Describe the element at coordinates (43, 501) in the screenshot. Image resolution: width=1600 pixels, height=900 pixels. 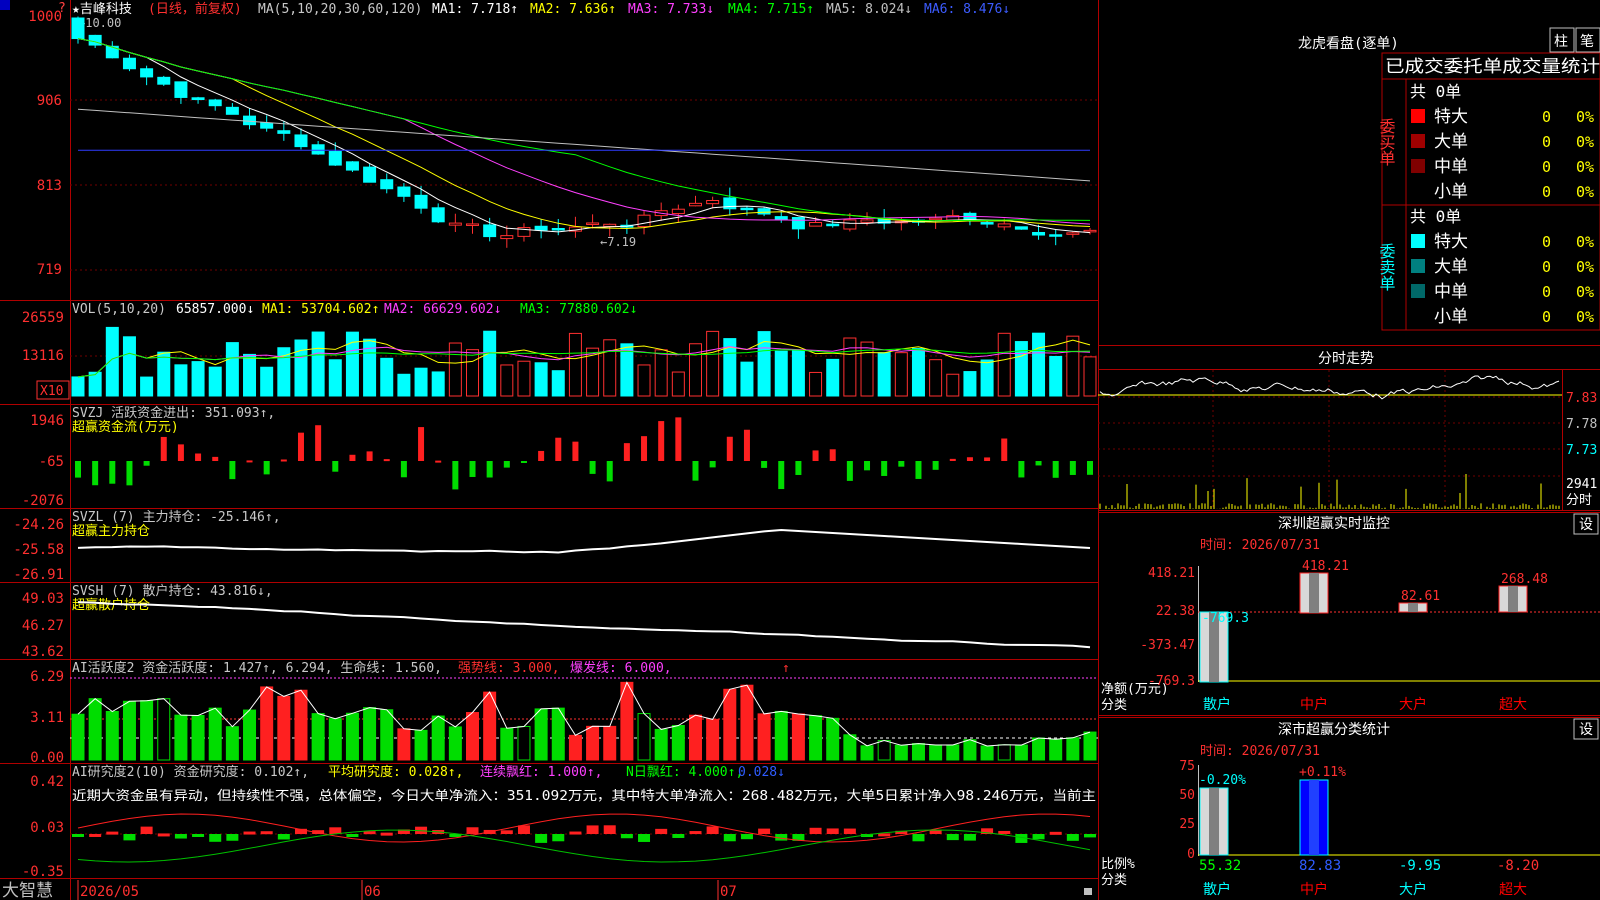
I see `svzj-tick: -2076` at that location.